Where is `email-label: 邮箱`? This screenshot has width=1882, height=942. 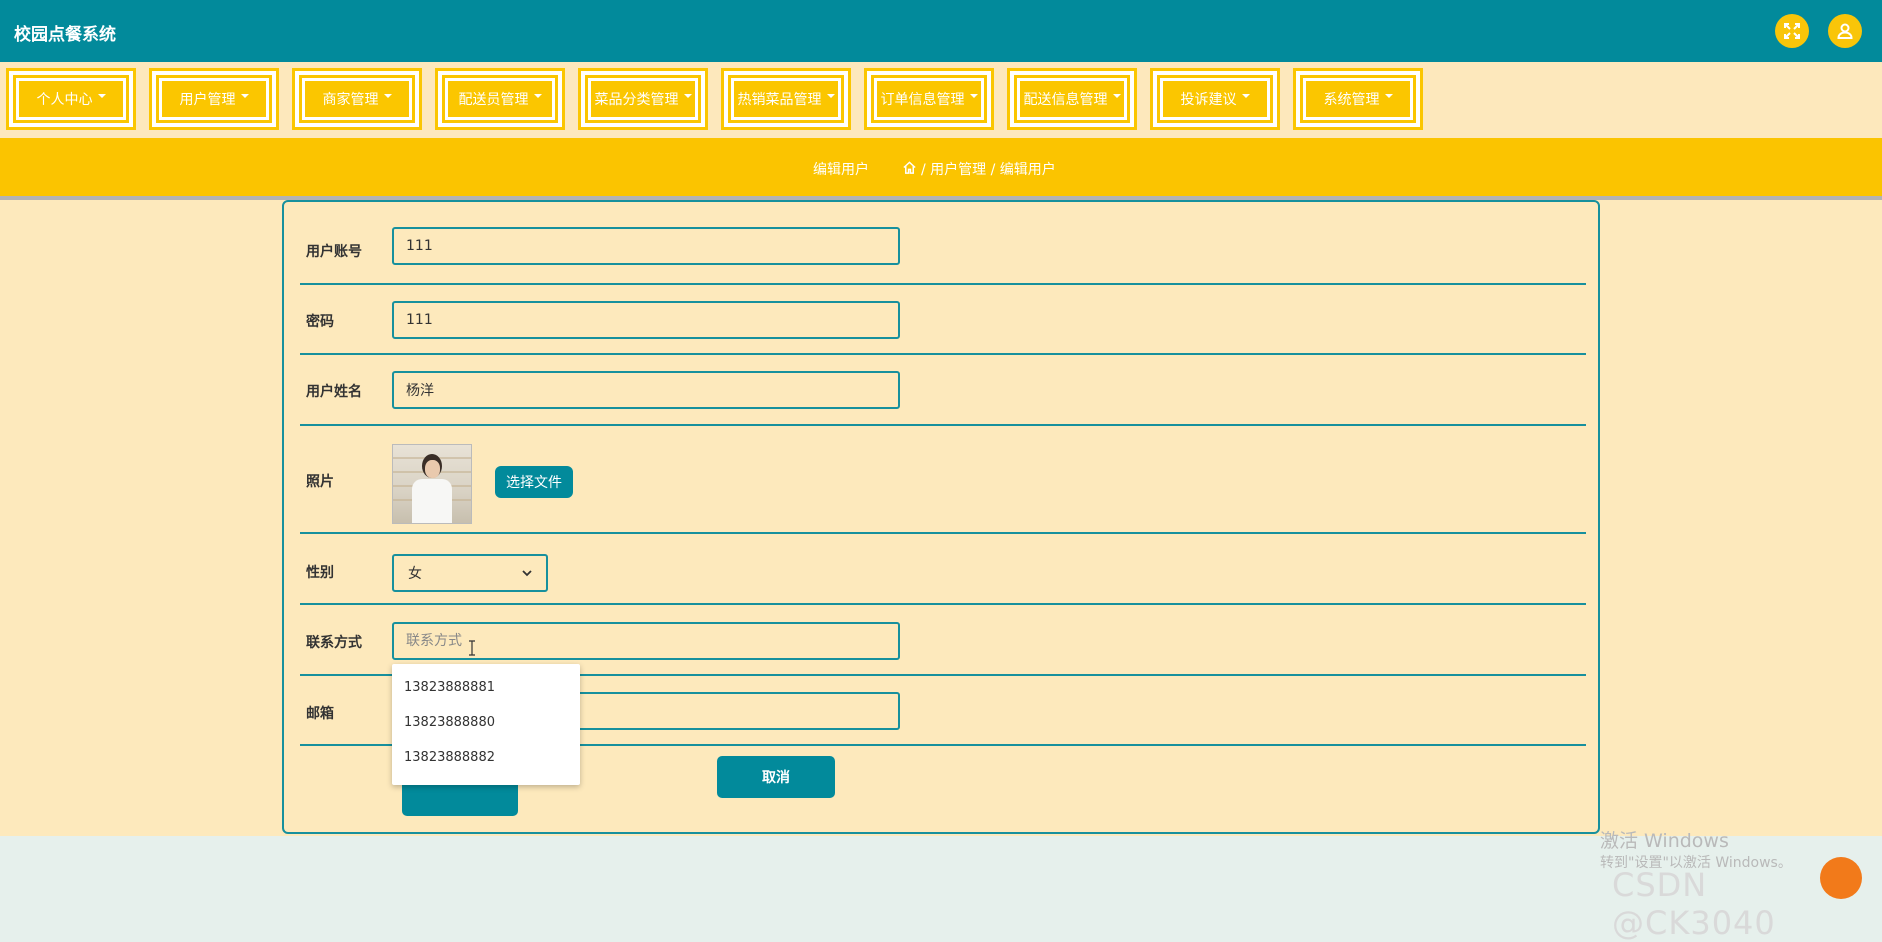
email-label: 邮箱 is located at coordinates (320, 714).